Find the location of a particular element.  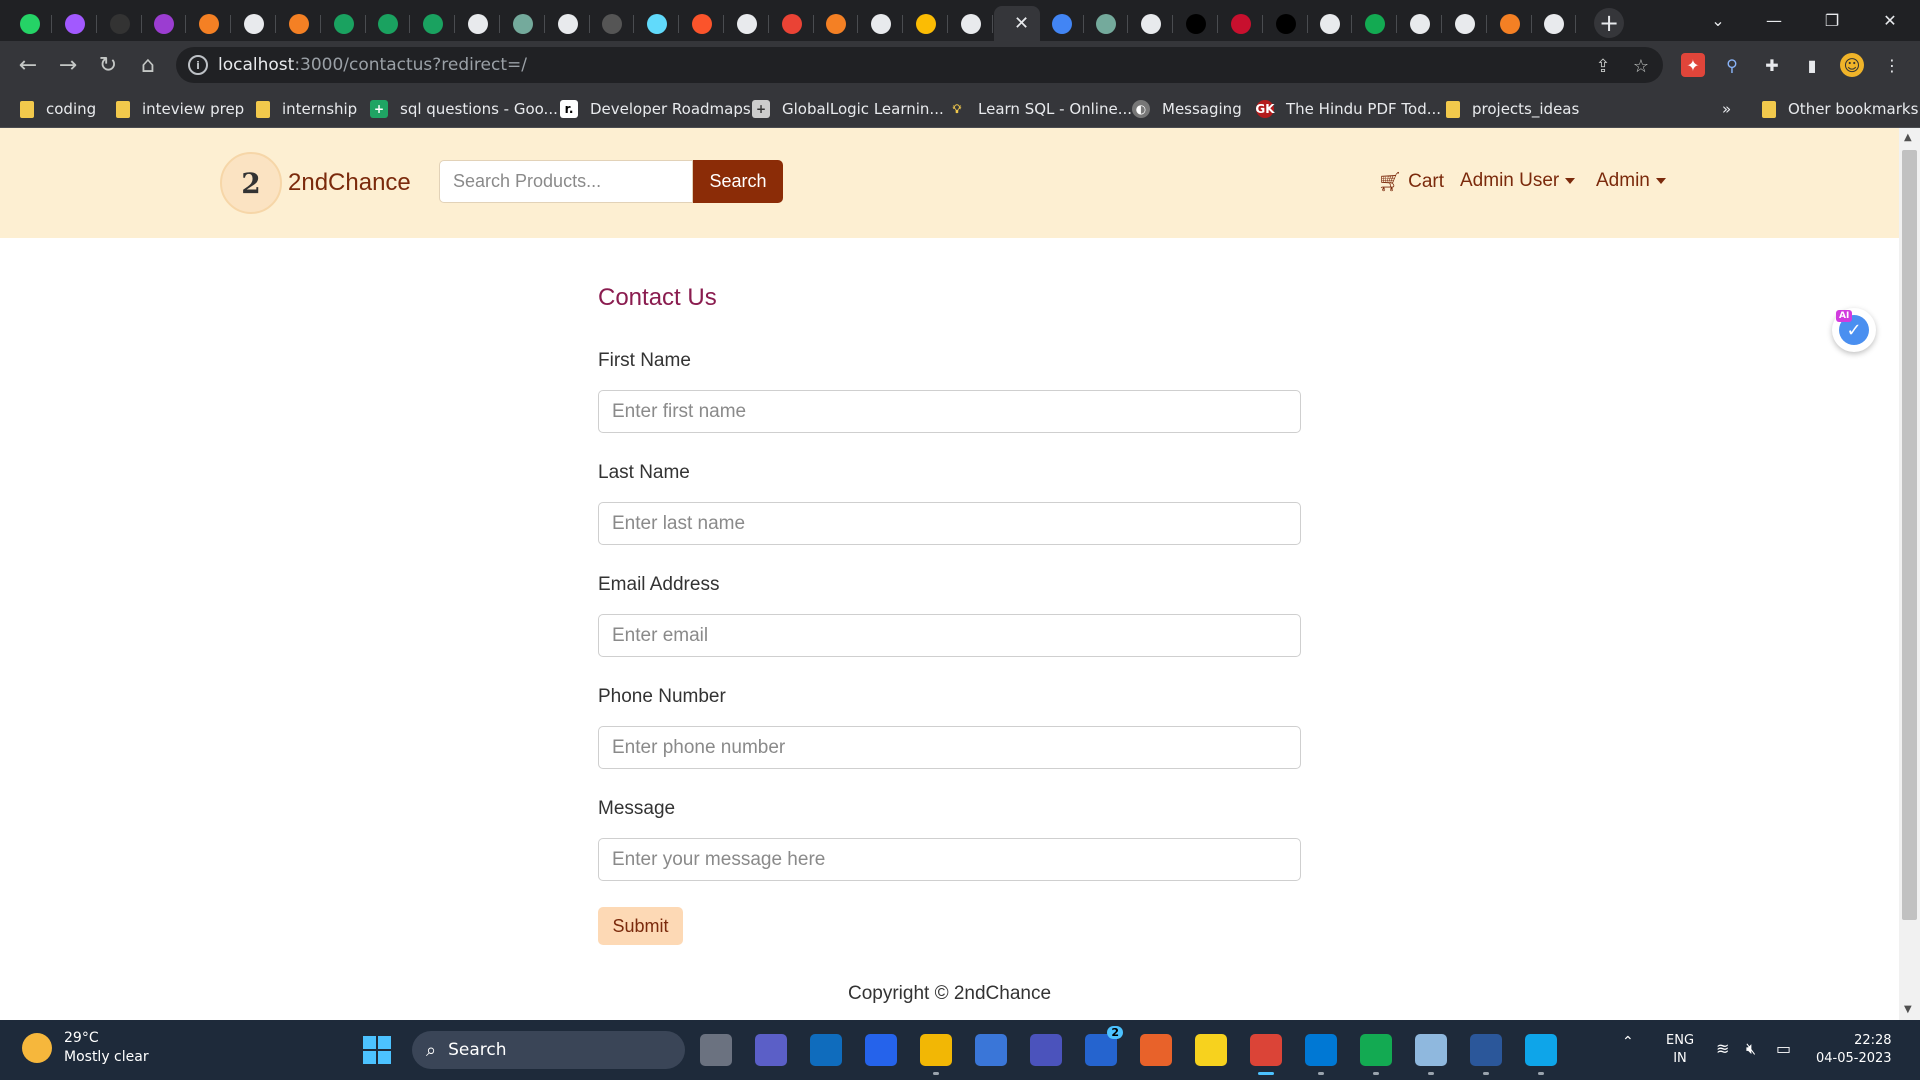

bookmarks-overflow-button: » is located at coordinates (1726, 109).